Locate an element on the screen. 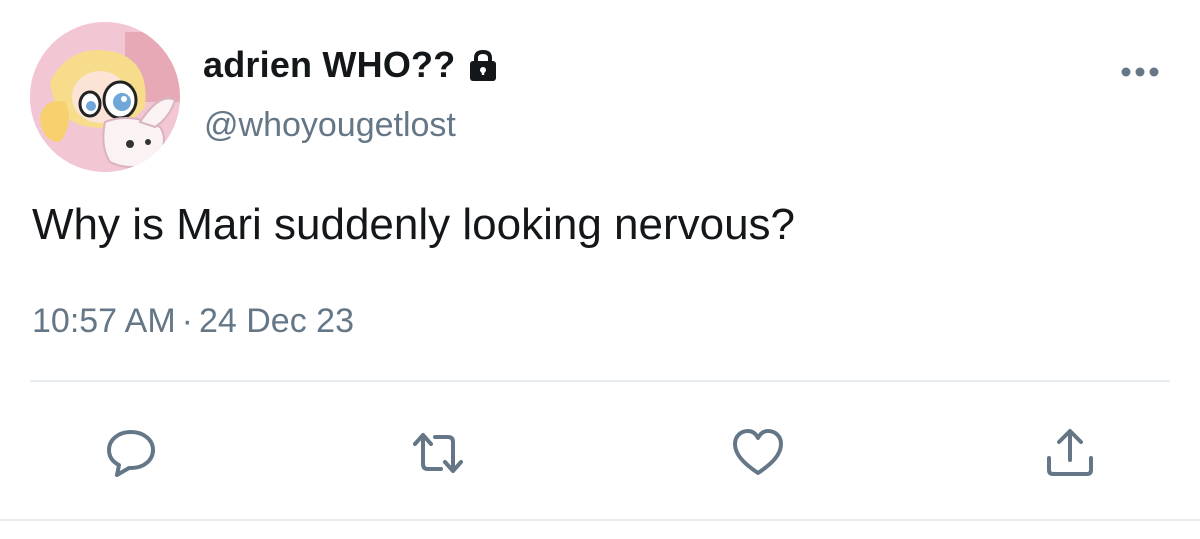  tweet-timestamp: 10:57 AM · 24 Dec 23 is located at coordinates (193, 321).